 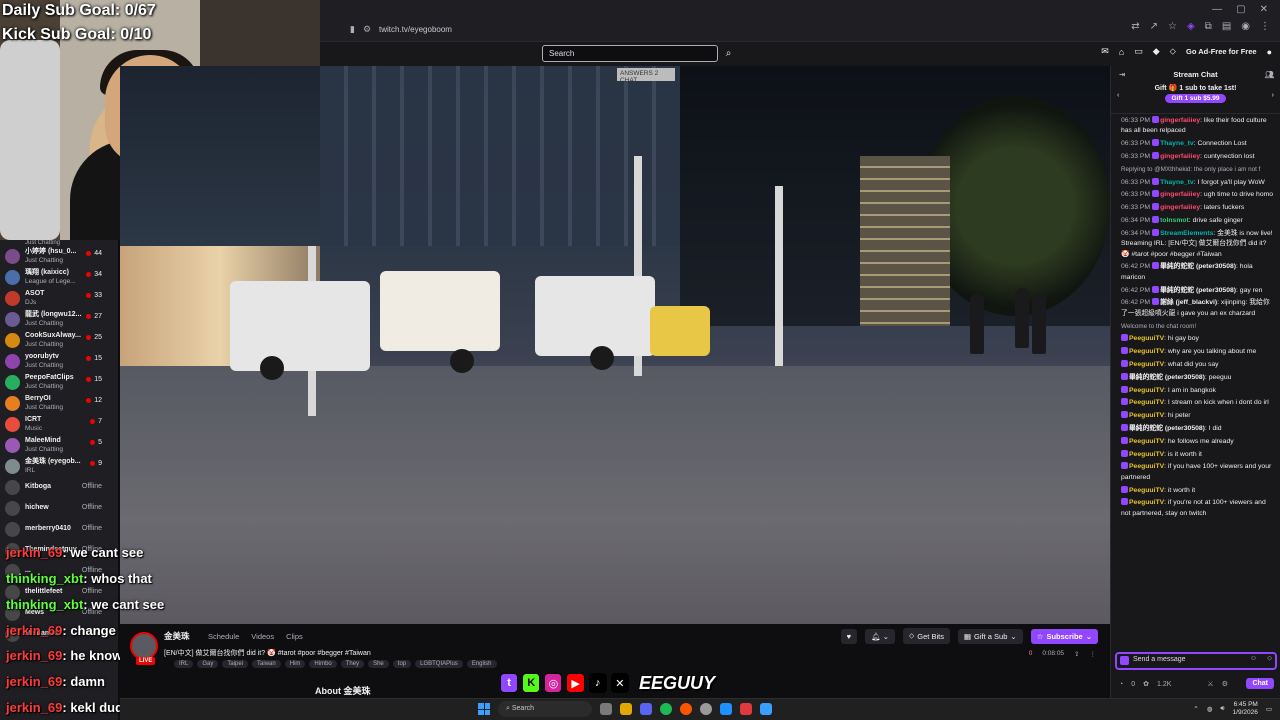 I want to click on sidebar-channel: 小婷婷 (hsu_0... Just Chatting 44, so click(x=59, y=256).